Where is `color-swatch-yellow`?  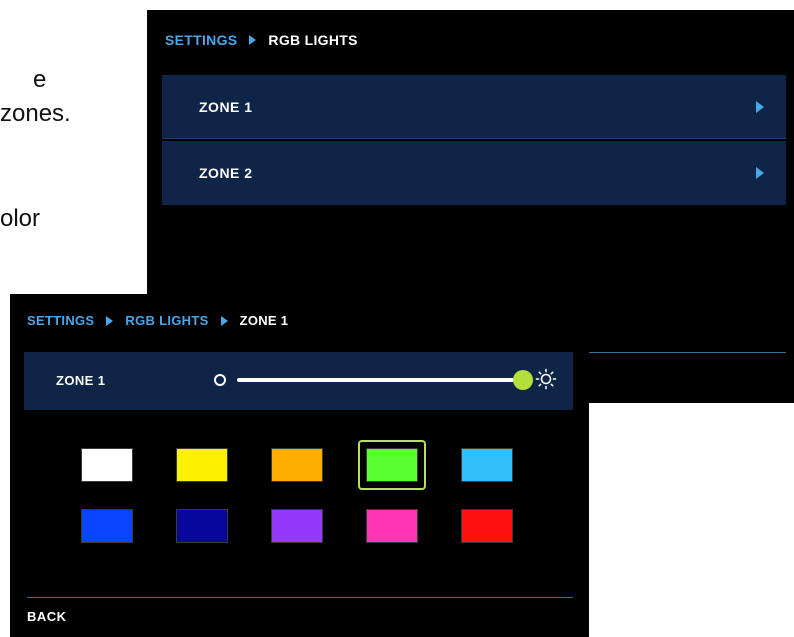 color-swatch-yellow is located at coordinates (202, 465).